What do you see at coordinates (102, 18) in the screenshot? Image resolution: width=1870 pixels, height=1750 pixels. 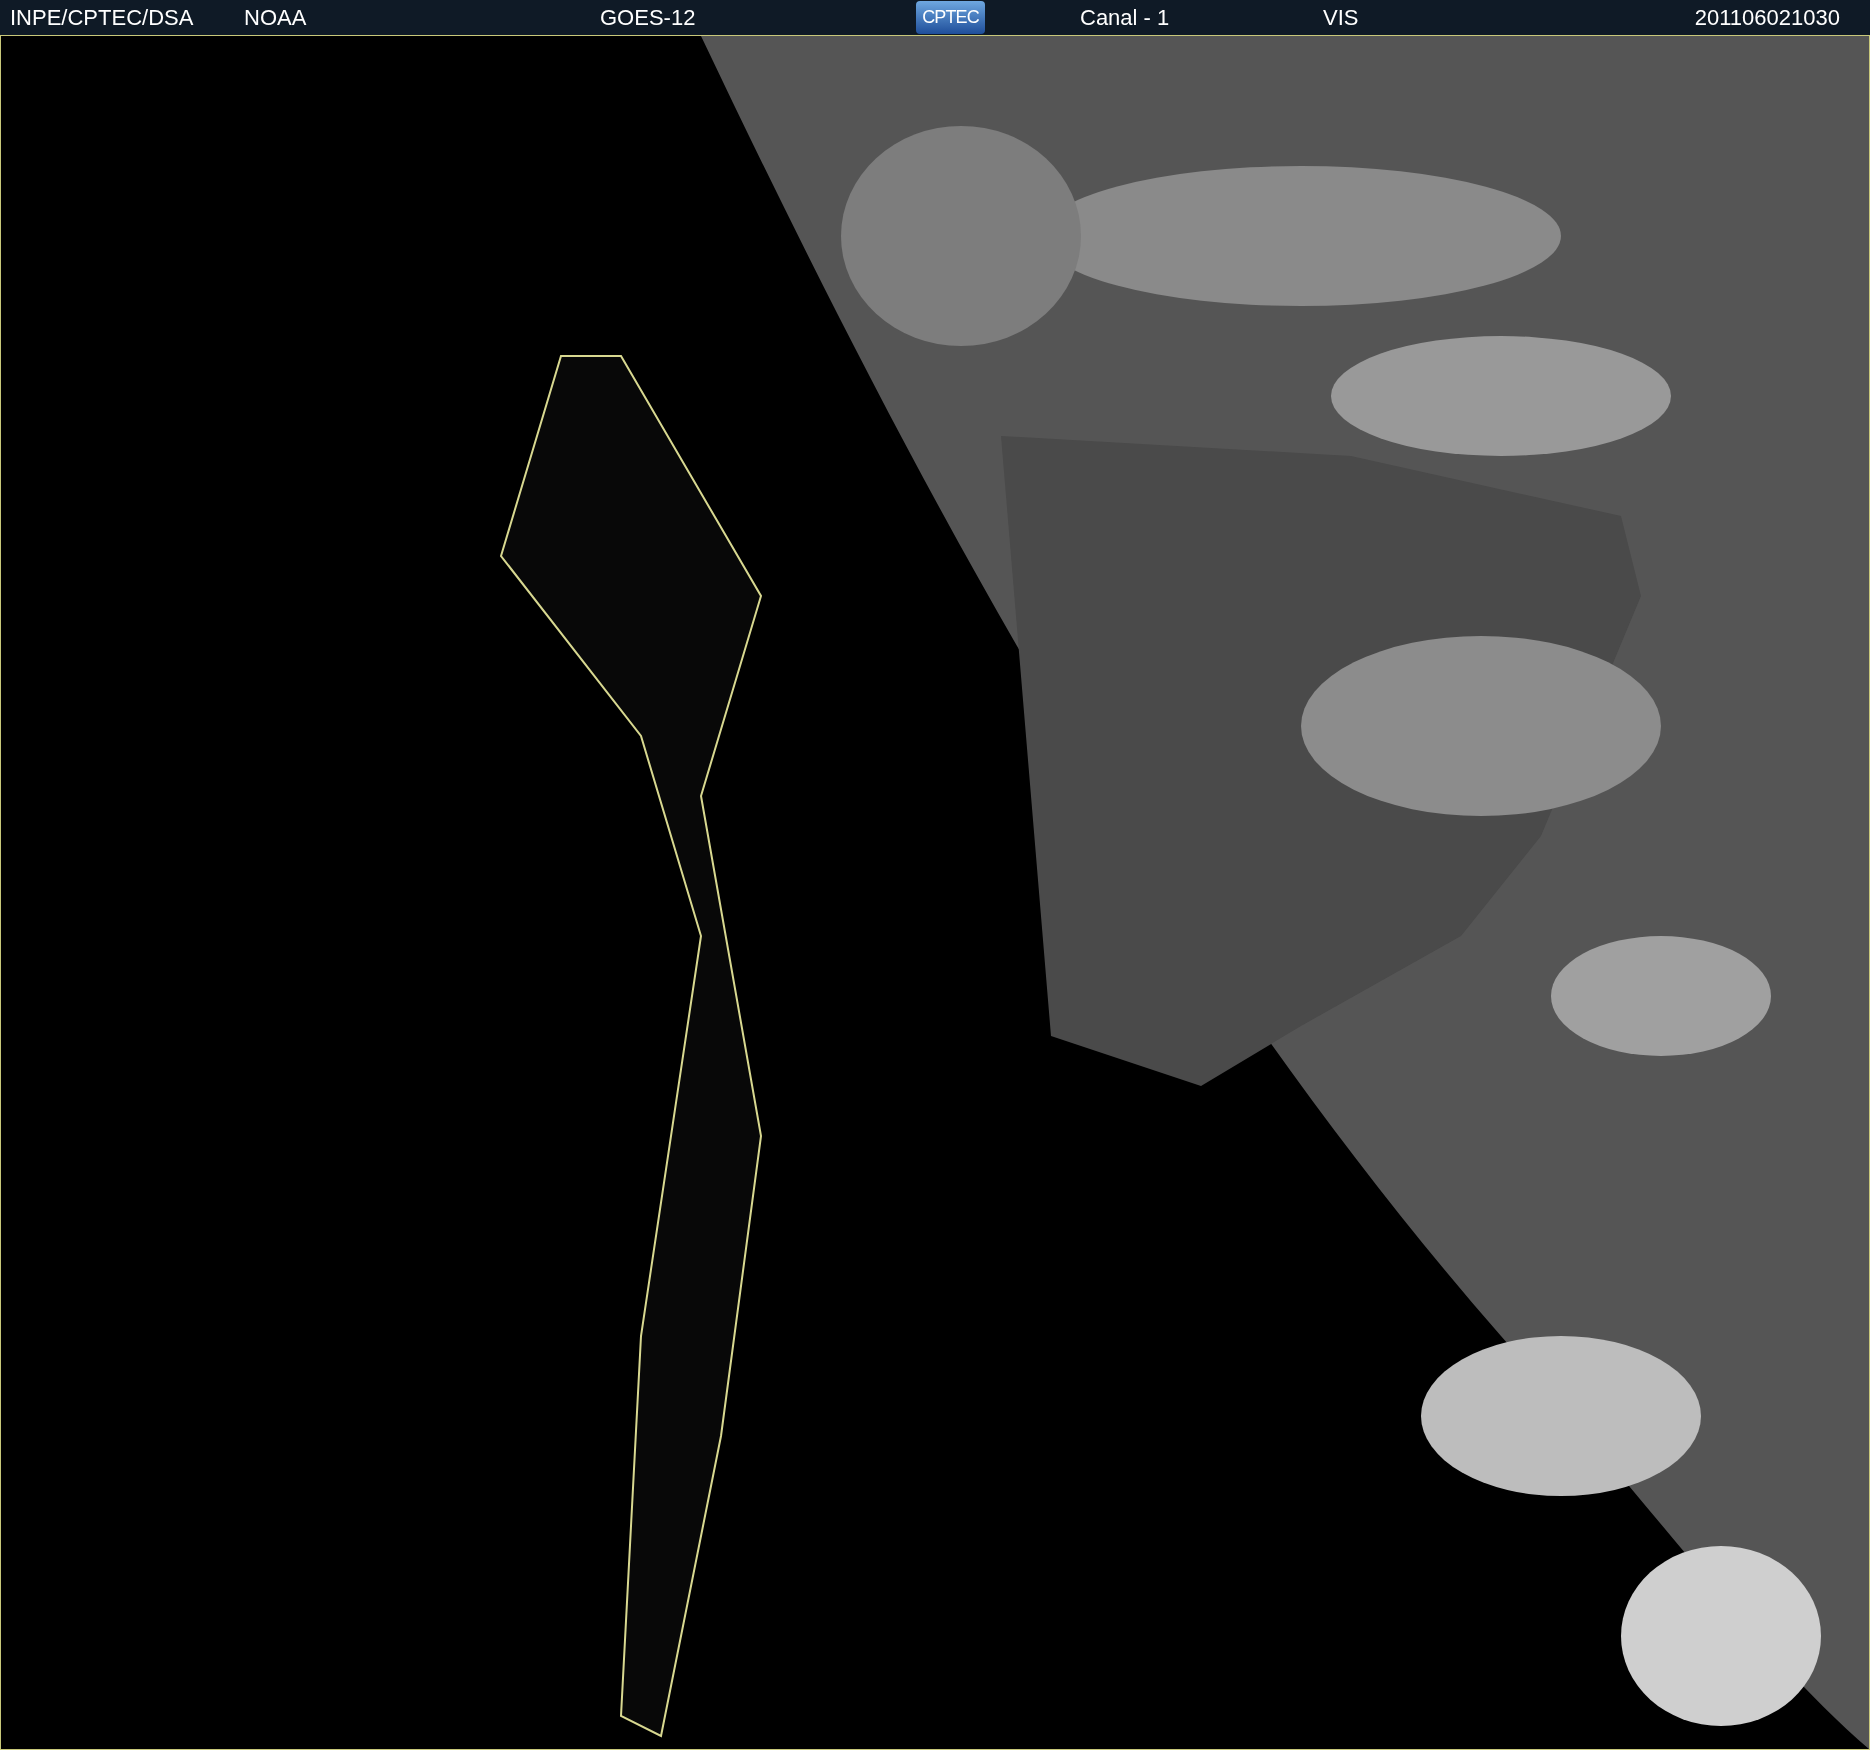 I see `source-label: INPE/CPTEC/DSA` at bounding box center [102, 18].